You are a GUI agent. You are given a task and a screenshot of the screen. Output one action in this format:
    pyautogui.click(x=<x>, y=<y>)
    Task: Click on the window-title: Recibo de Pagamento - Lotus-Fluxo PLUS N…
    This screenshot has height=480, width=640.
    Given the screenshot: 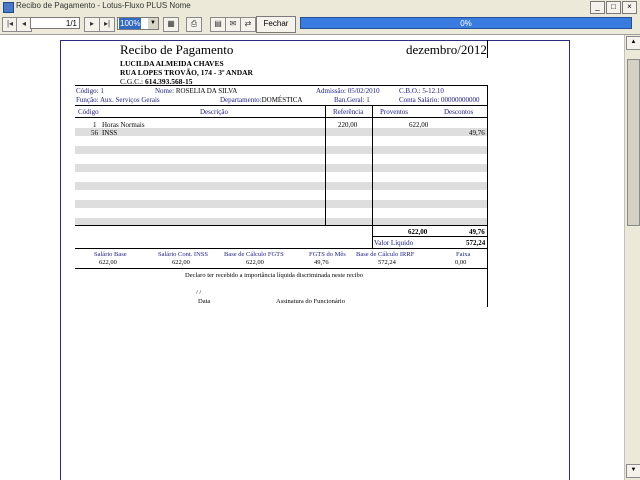 What is the action you would take?
    pyautogui.click(x=103, y=5)
    